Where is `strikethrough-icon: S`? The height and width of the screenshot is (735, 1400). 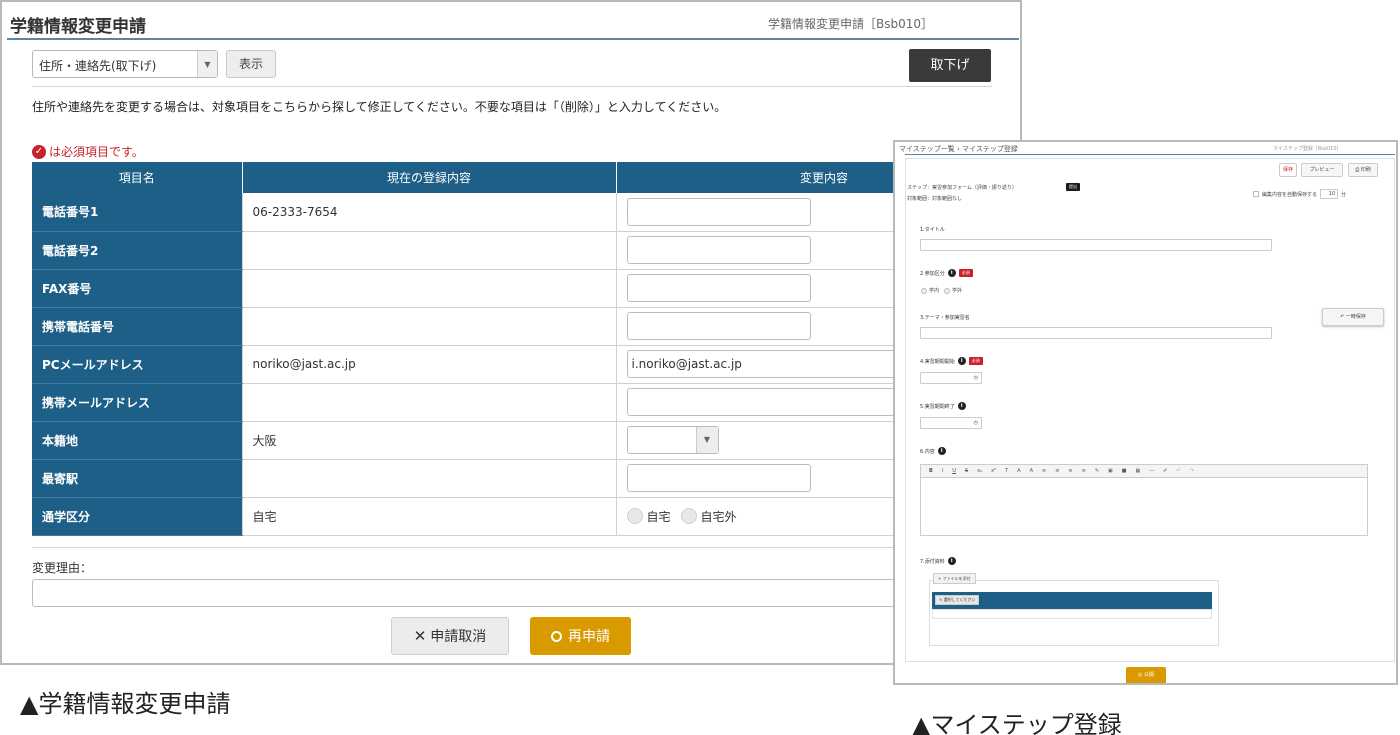 strikethrough-icon: S is located at coordinates (966, 471).